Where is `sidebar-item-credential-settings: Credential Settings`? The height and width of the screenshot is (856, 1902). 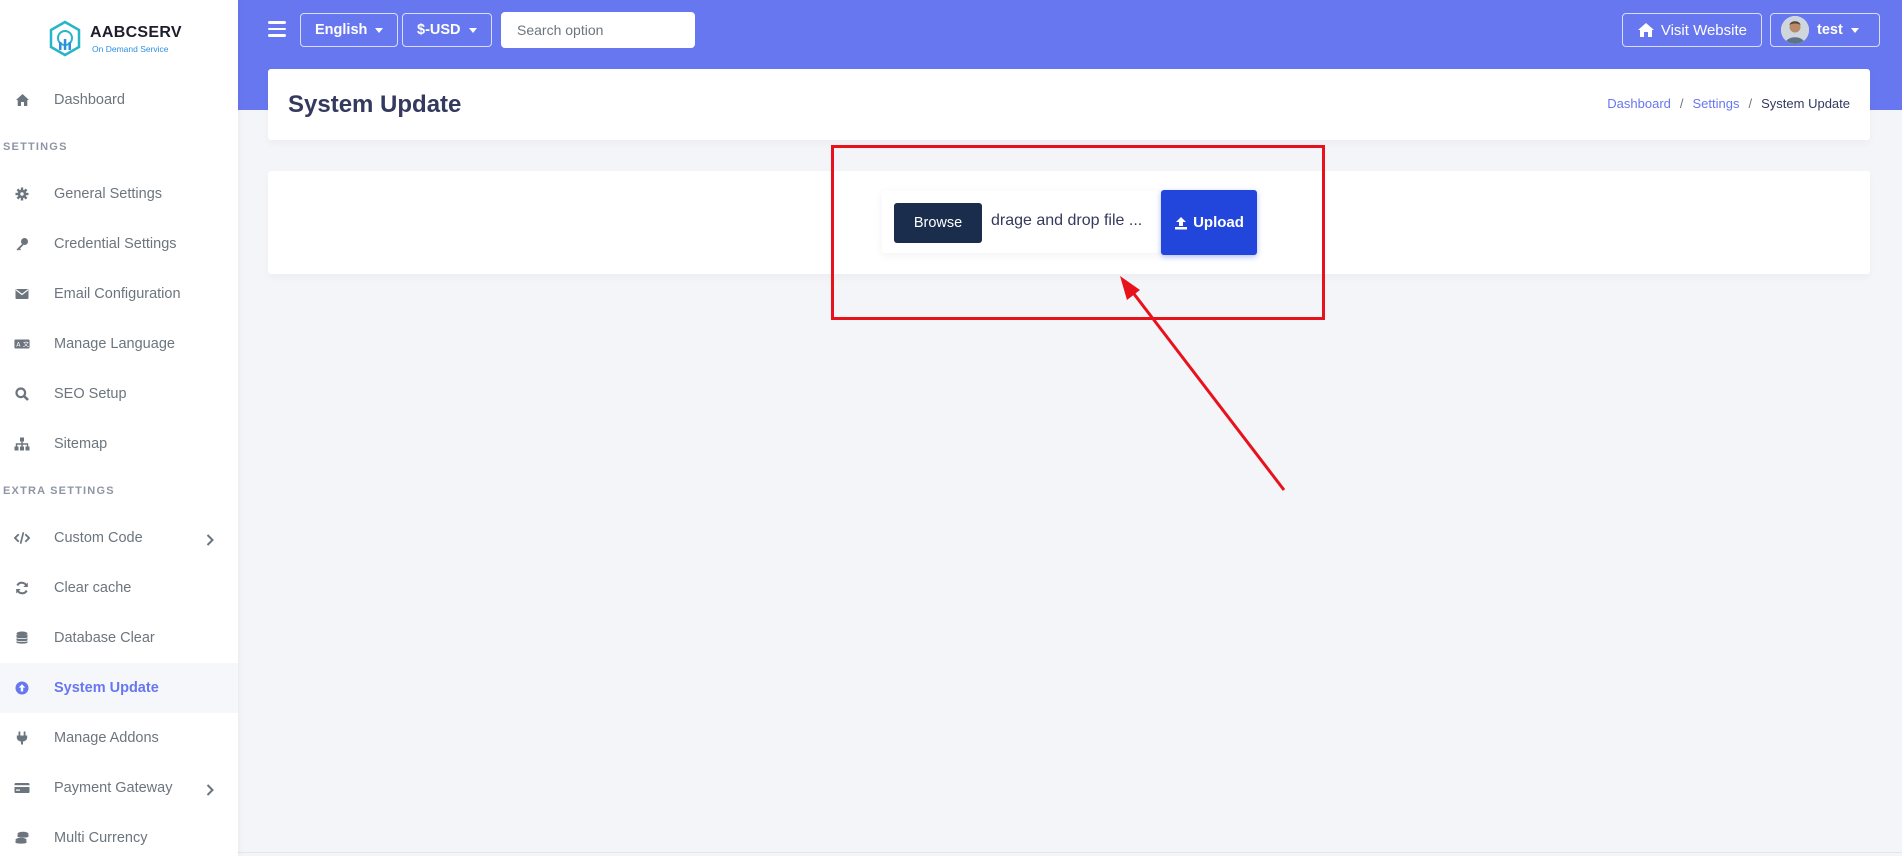 sidebar-item-credential-settings: Credential Settings is located at coordinates (119, 244).